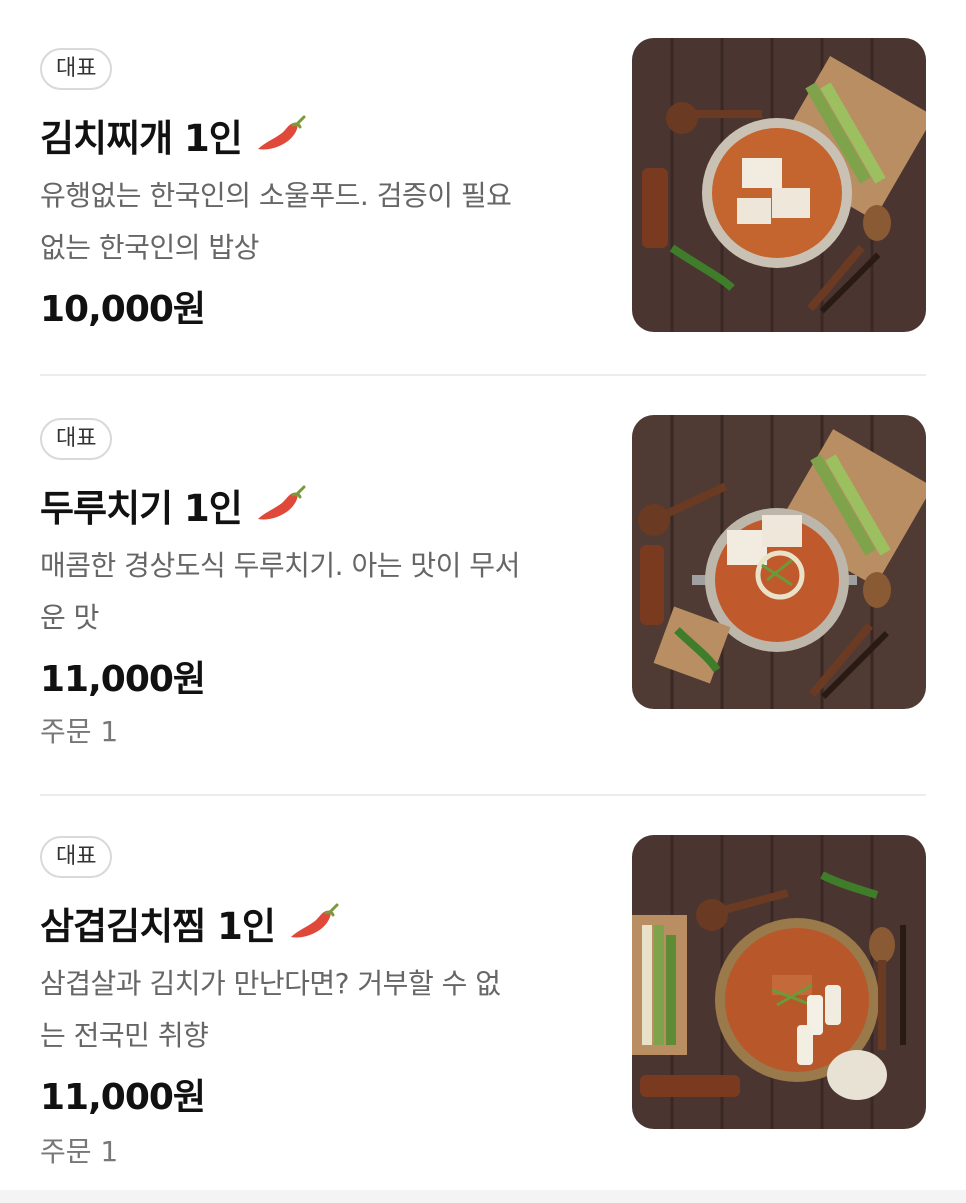  What do you see at coordinates (124, 1035) in the screenshot?
I see `description-line: 는 전국민 취향` at bounding box center [124, 1035].